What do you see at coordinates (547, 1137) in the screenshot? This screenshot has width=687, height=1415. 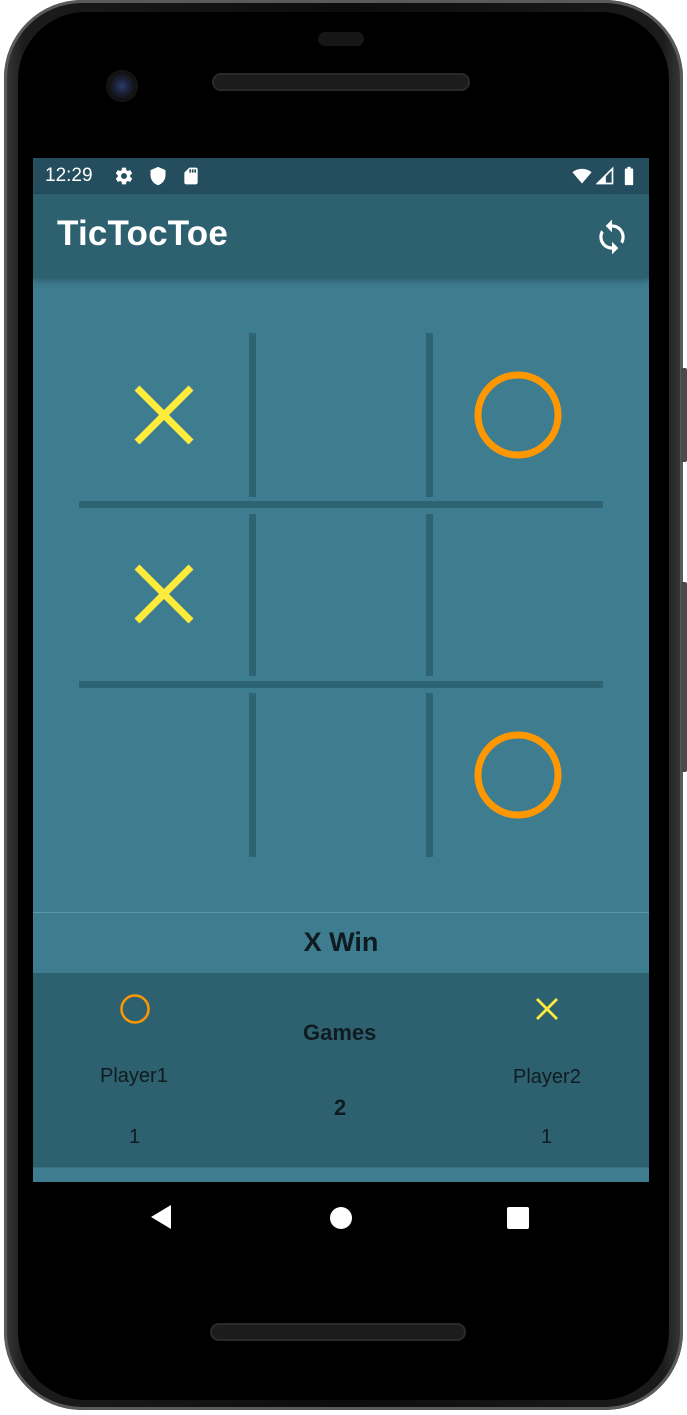 I see `player2-wins: 1` at bounding box center [547, 1137].